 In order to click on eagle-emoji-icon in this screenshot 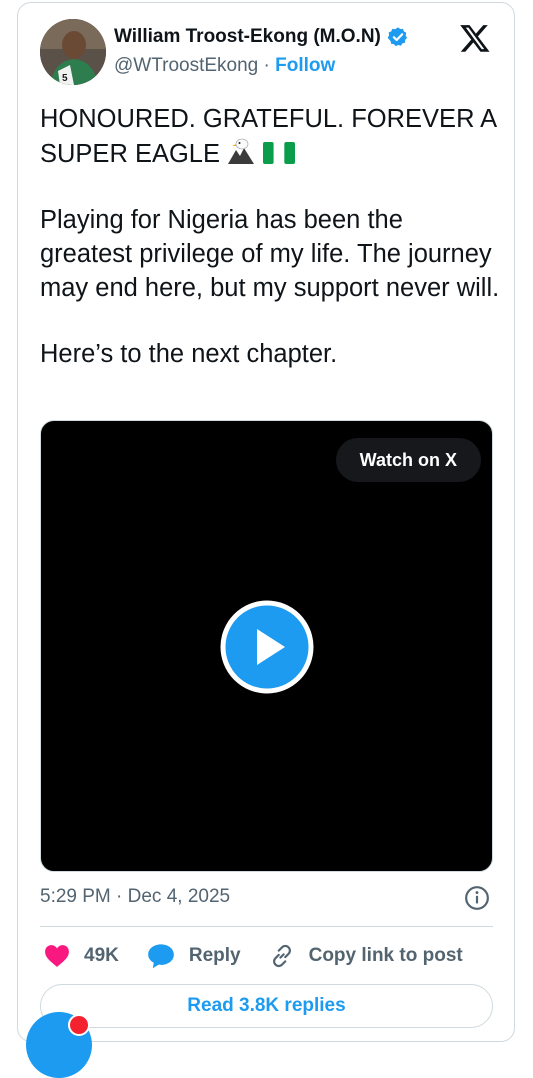, I will do `click(240, 151)`.